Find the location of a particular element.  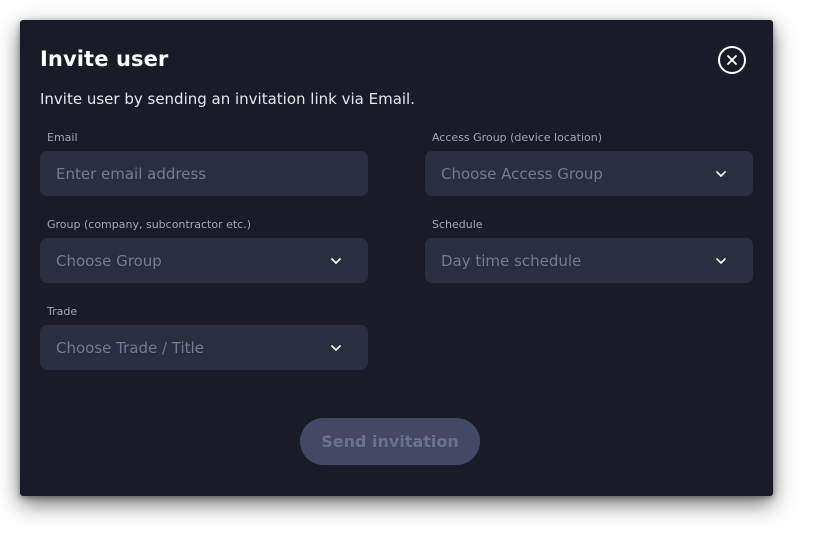

access-group-select: Choose Access Group is located at coordinates (589, 173).